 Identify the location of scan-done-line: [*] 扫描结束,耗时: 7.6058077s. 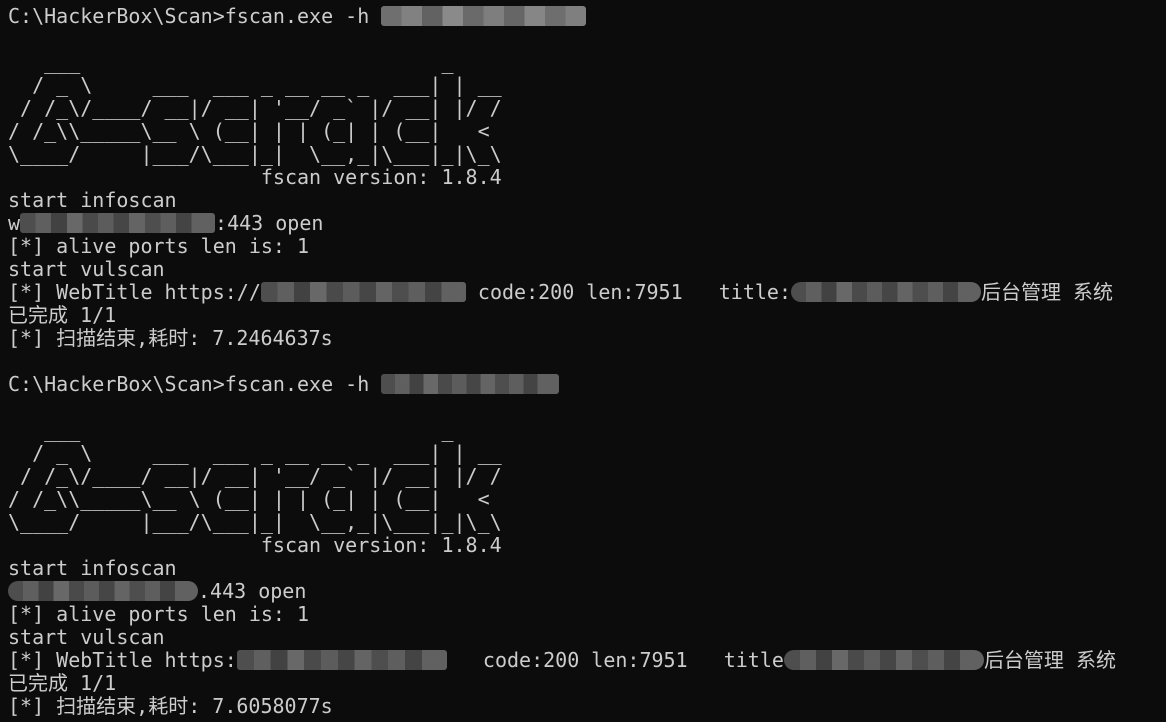
(170, 706).